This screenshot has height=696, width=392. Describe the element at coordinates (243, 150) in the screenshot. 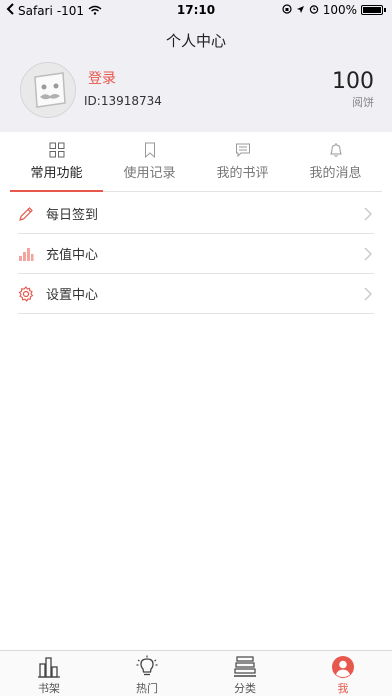

I see `comment-icon` at that location.